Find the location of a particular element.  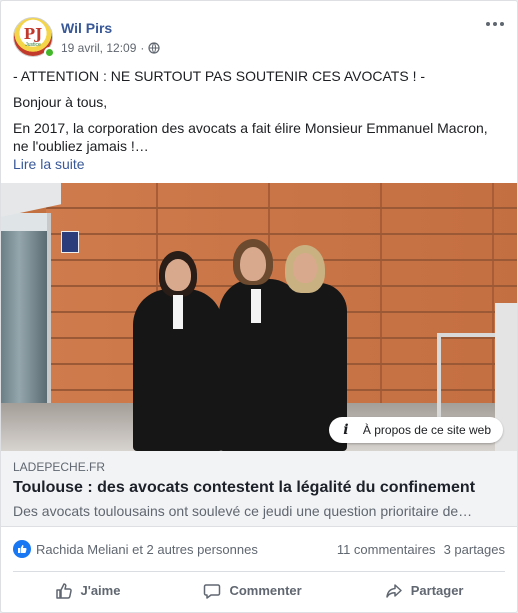

share-icon is located at coordinates (393, 590).